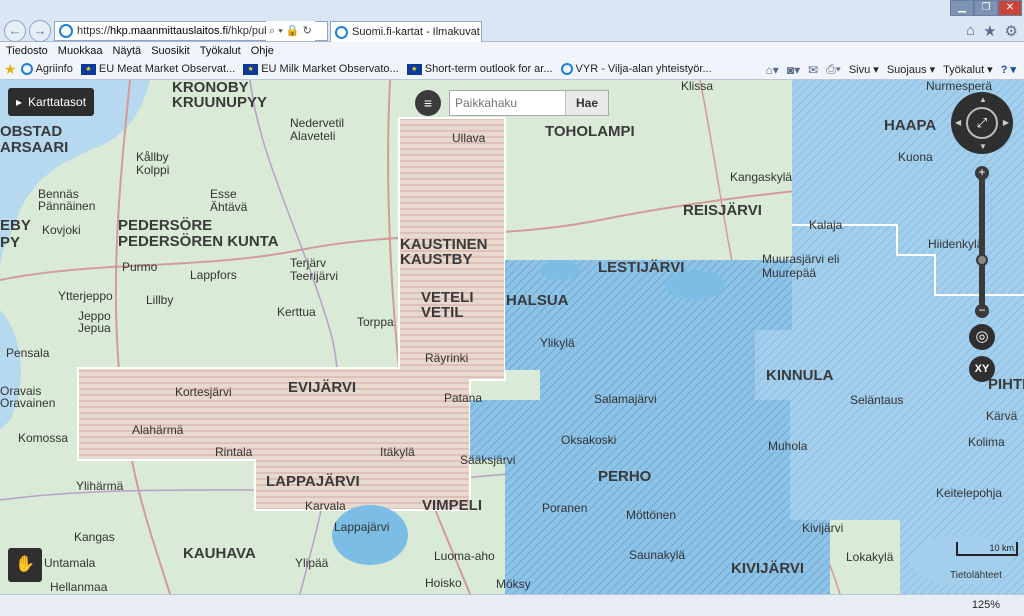 This screenshot has height=616, width=1024. Describe the element at coordinates (262, 51) in the screenshot. I see `menu-item-help: Ohje` at that location.